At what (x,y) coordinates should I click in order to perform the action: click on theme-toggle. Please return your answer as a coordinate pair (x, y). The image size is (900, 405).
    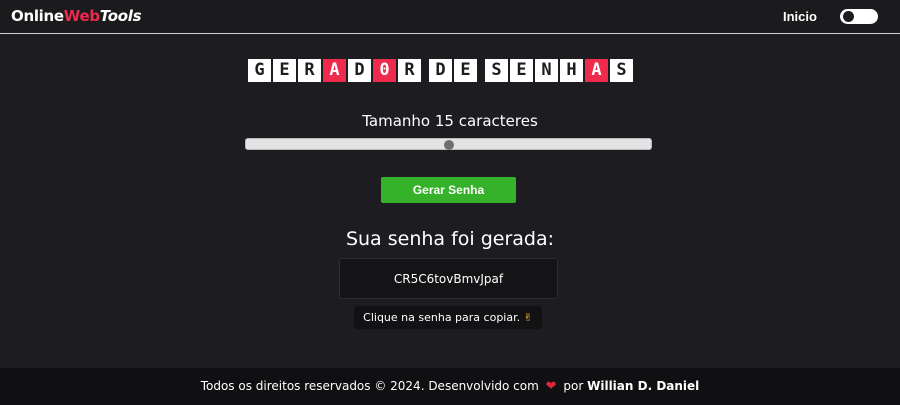
    Looking at the image, I should click on (859, 16).